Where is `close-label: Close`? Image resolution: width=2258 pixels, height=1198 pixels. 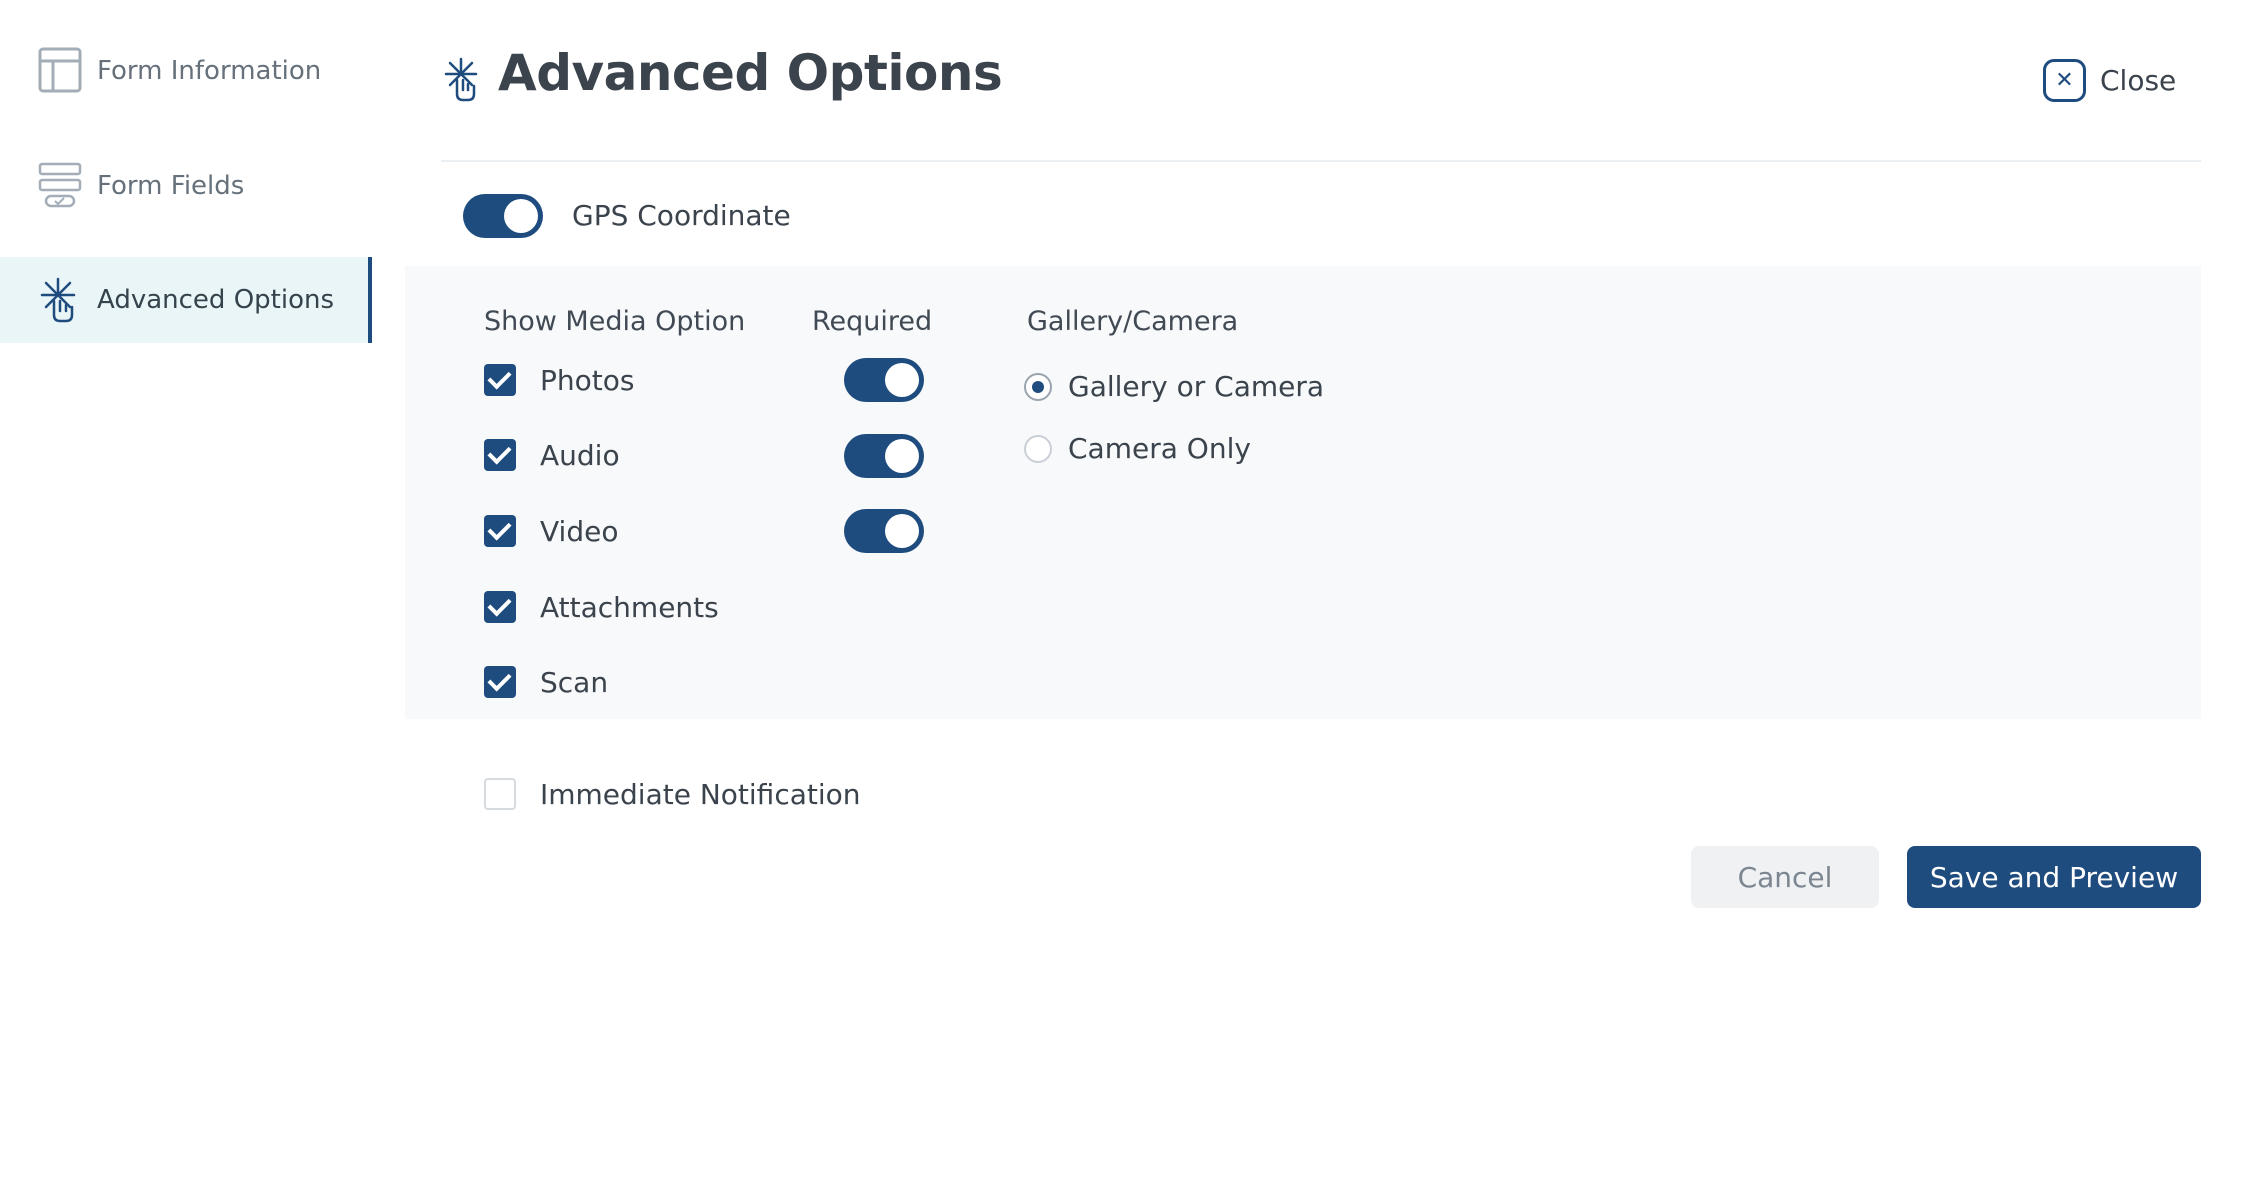
close-label: Close is located at coordinates (2138, 80).